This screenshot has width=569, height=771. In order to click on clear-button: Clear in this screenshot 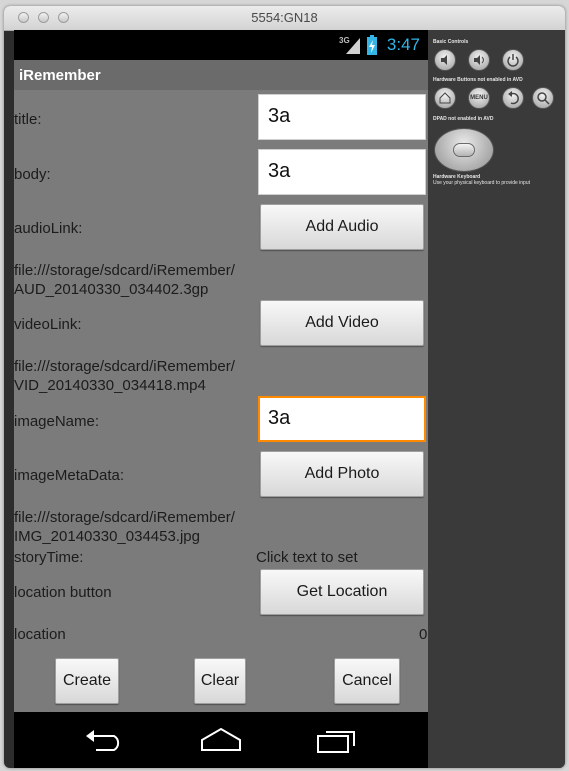, I will do `click(220, 681)`.